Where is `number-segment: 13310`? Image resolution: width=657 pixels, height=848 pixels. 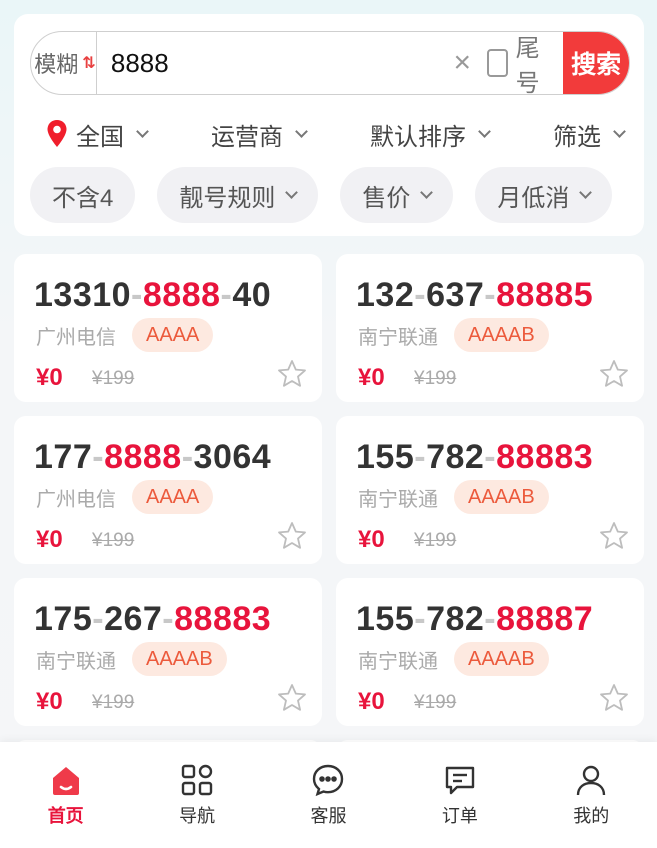 number-segment: 13310 is located at coordinates (83, 295).